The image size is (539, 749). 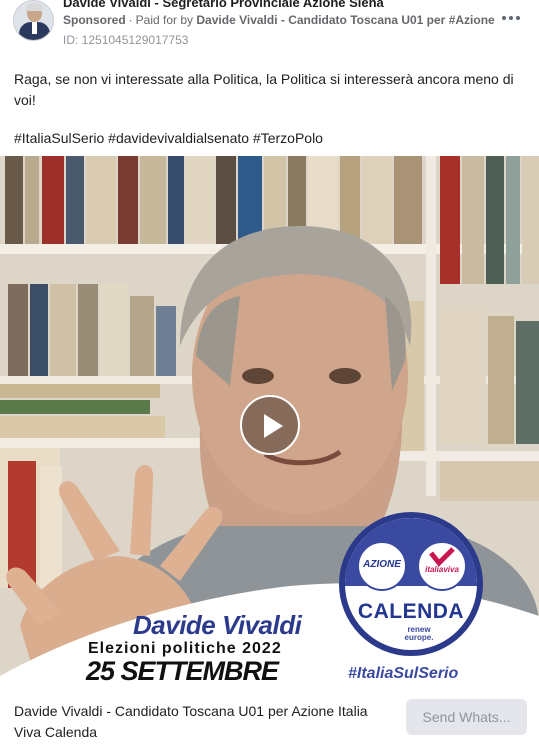 What do you see at coordinates (411, 584) in the screenshot?
I see `calenda-logo: AZIONE italiaviva CALENDA renew europe.` at bounding box center [411, 584].